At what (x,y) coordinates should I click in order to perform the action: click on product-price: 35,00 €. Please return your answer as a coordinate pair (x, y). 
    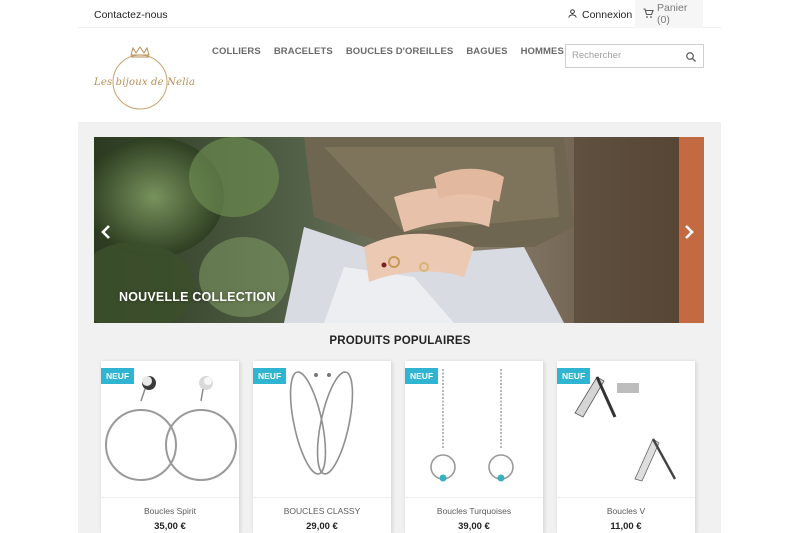
    Looking at the image, I should click on (170, 526).